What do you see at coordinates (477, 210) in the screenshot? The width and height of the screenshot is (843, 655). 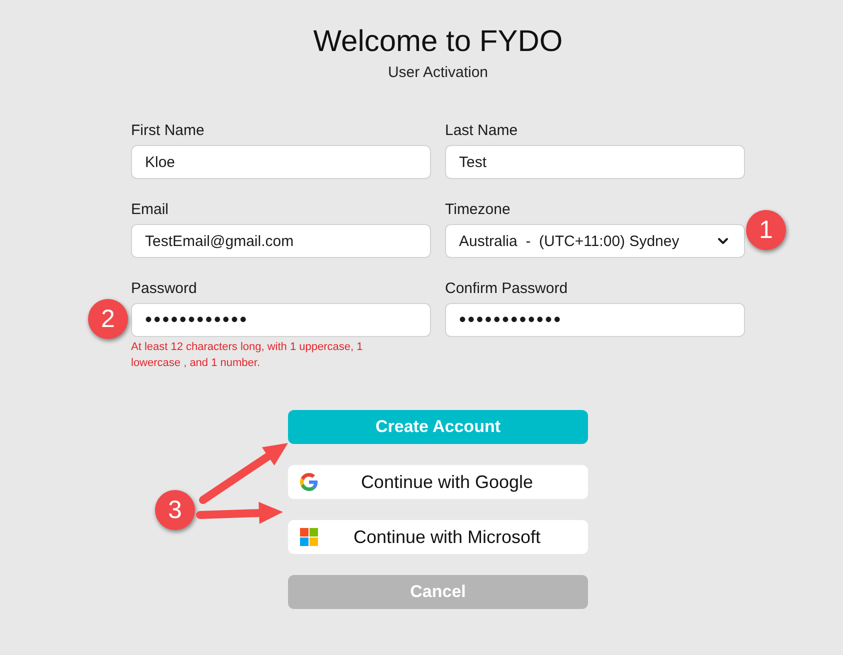 I see `field-label: Timezone` at bounding box center [477, 210].